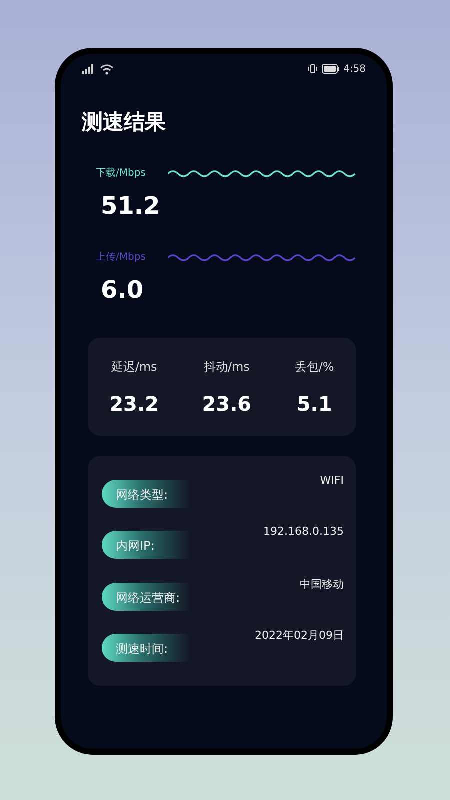 The image size is (450, 800). What do you see at coordinates (121, 173) in the screenshot?
I see `speed-label: 下载/Mbps` at bounding box center [121, 173].